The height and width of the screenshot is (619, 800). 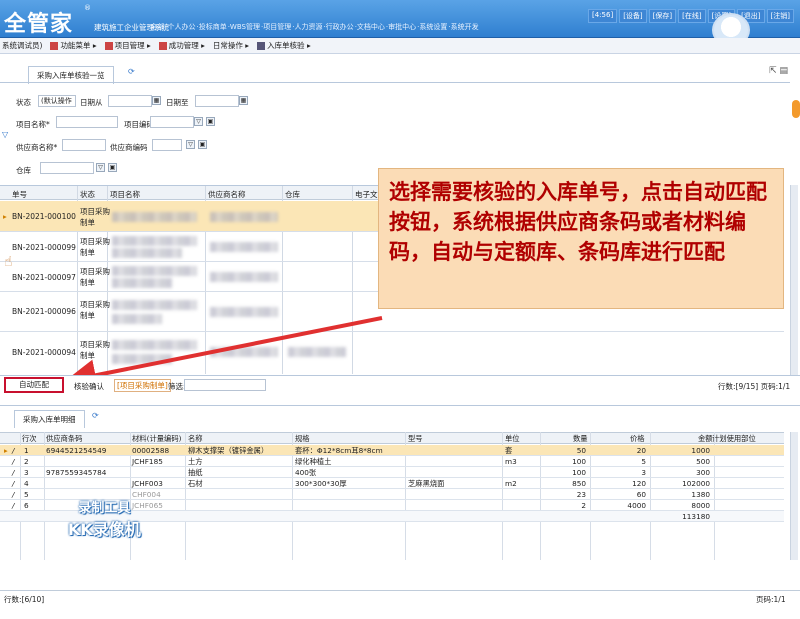 I want to click on folder-icon, so click(x=108, y=46).